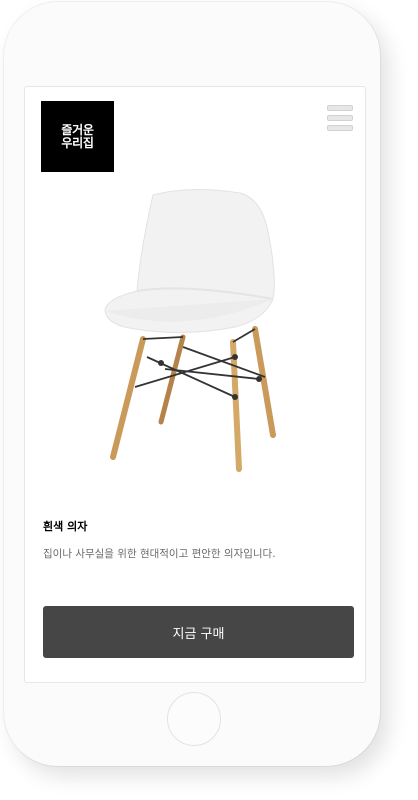  I want to click on brand-logo: 즐거운 우리집, so click(77, 136).